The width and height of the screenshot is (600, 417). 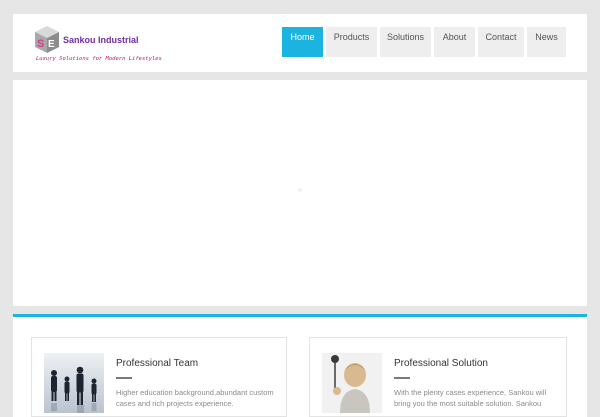 What do you see at coordinates (74, 383) in the screenshot?
I see `team-silhouettes-image` at bounding box center [74, 383].